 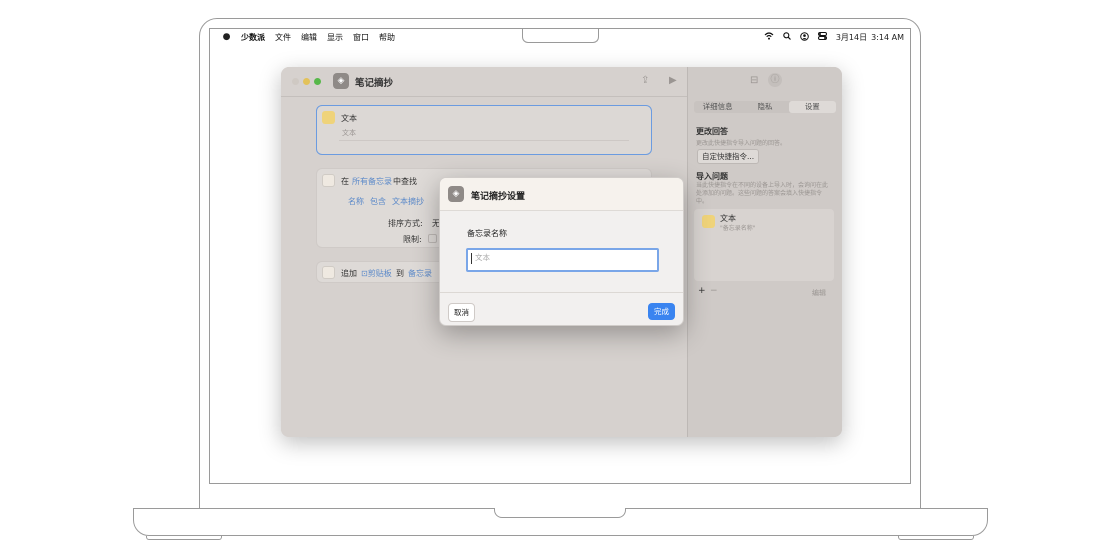 I want to click on control-center-icon, so click(x=822, y=37).